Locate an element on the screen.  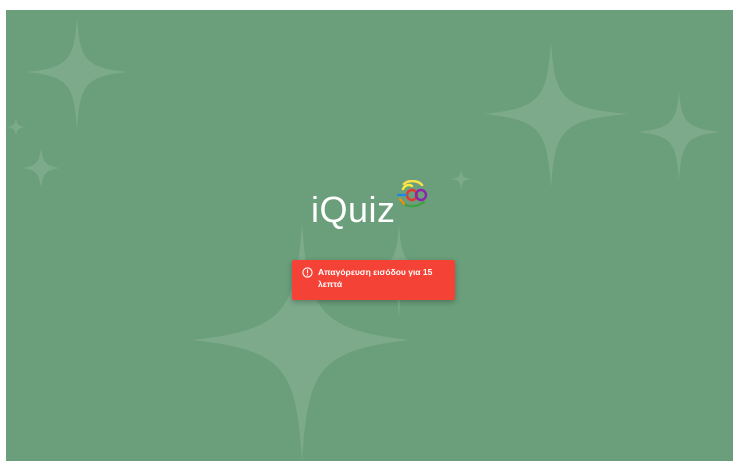
quiz-mascot-icon is located at coordinates (411, 194).